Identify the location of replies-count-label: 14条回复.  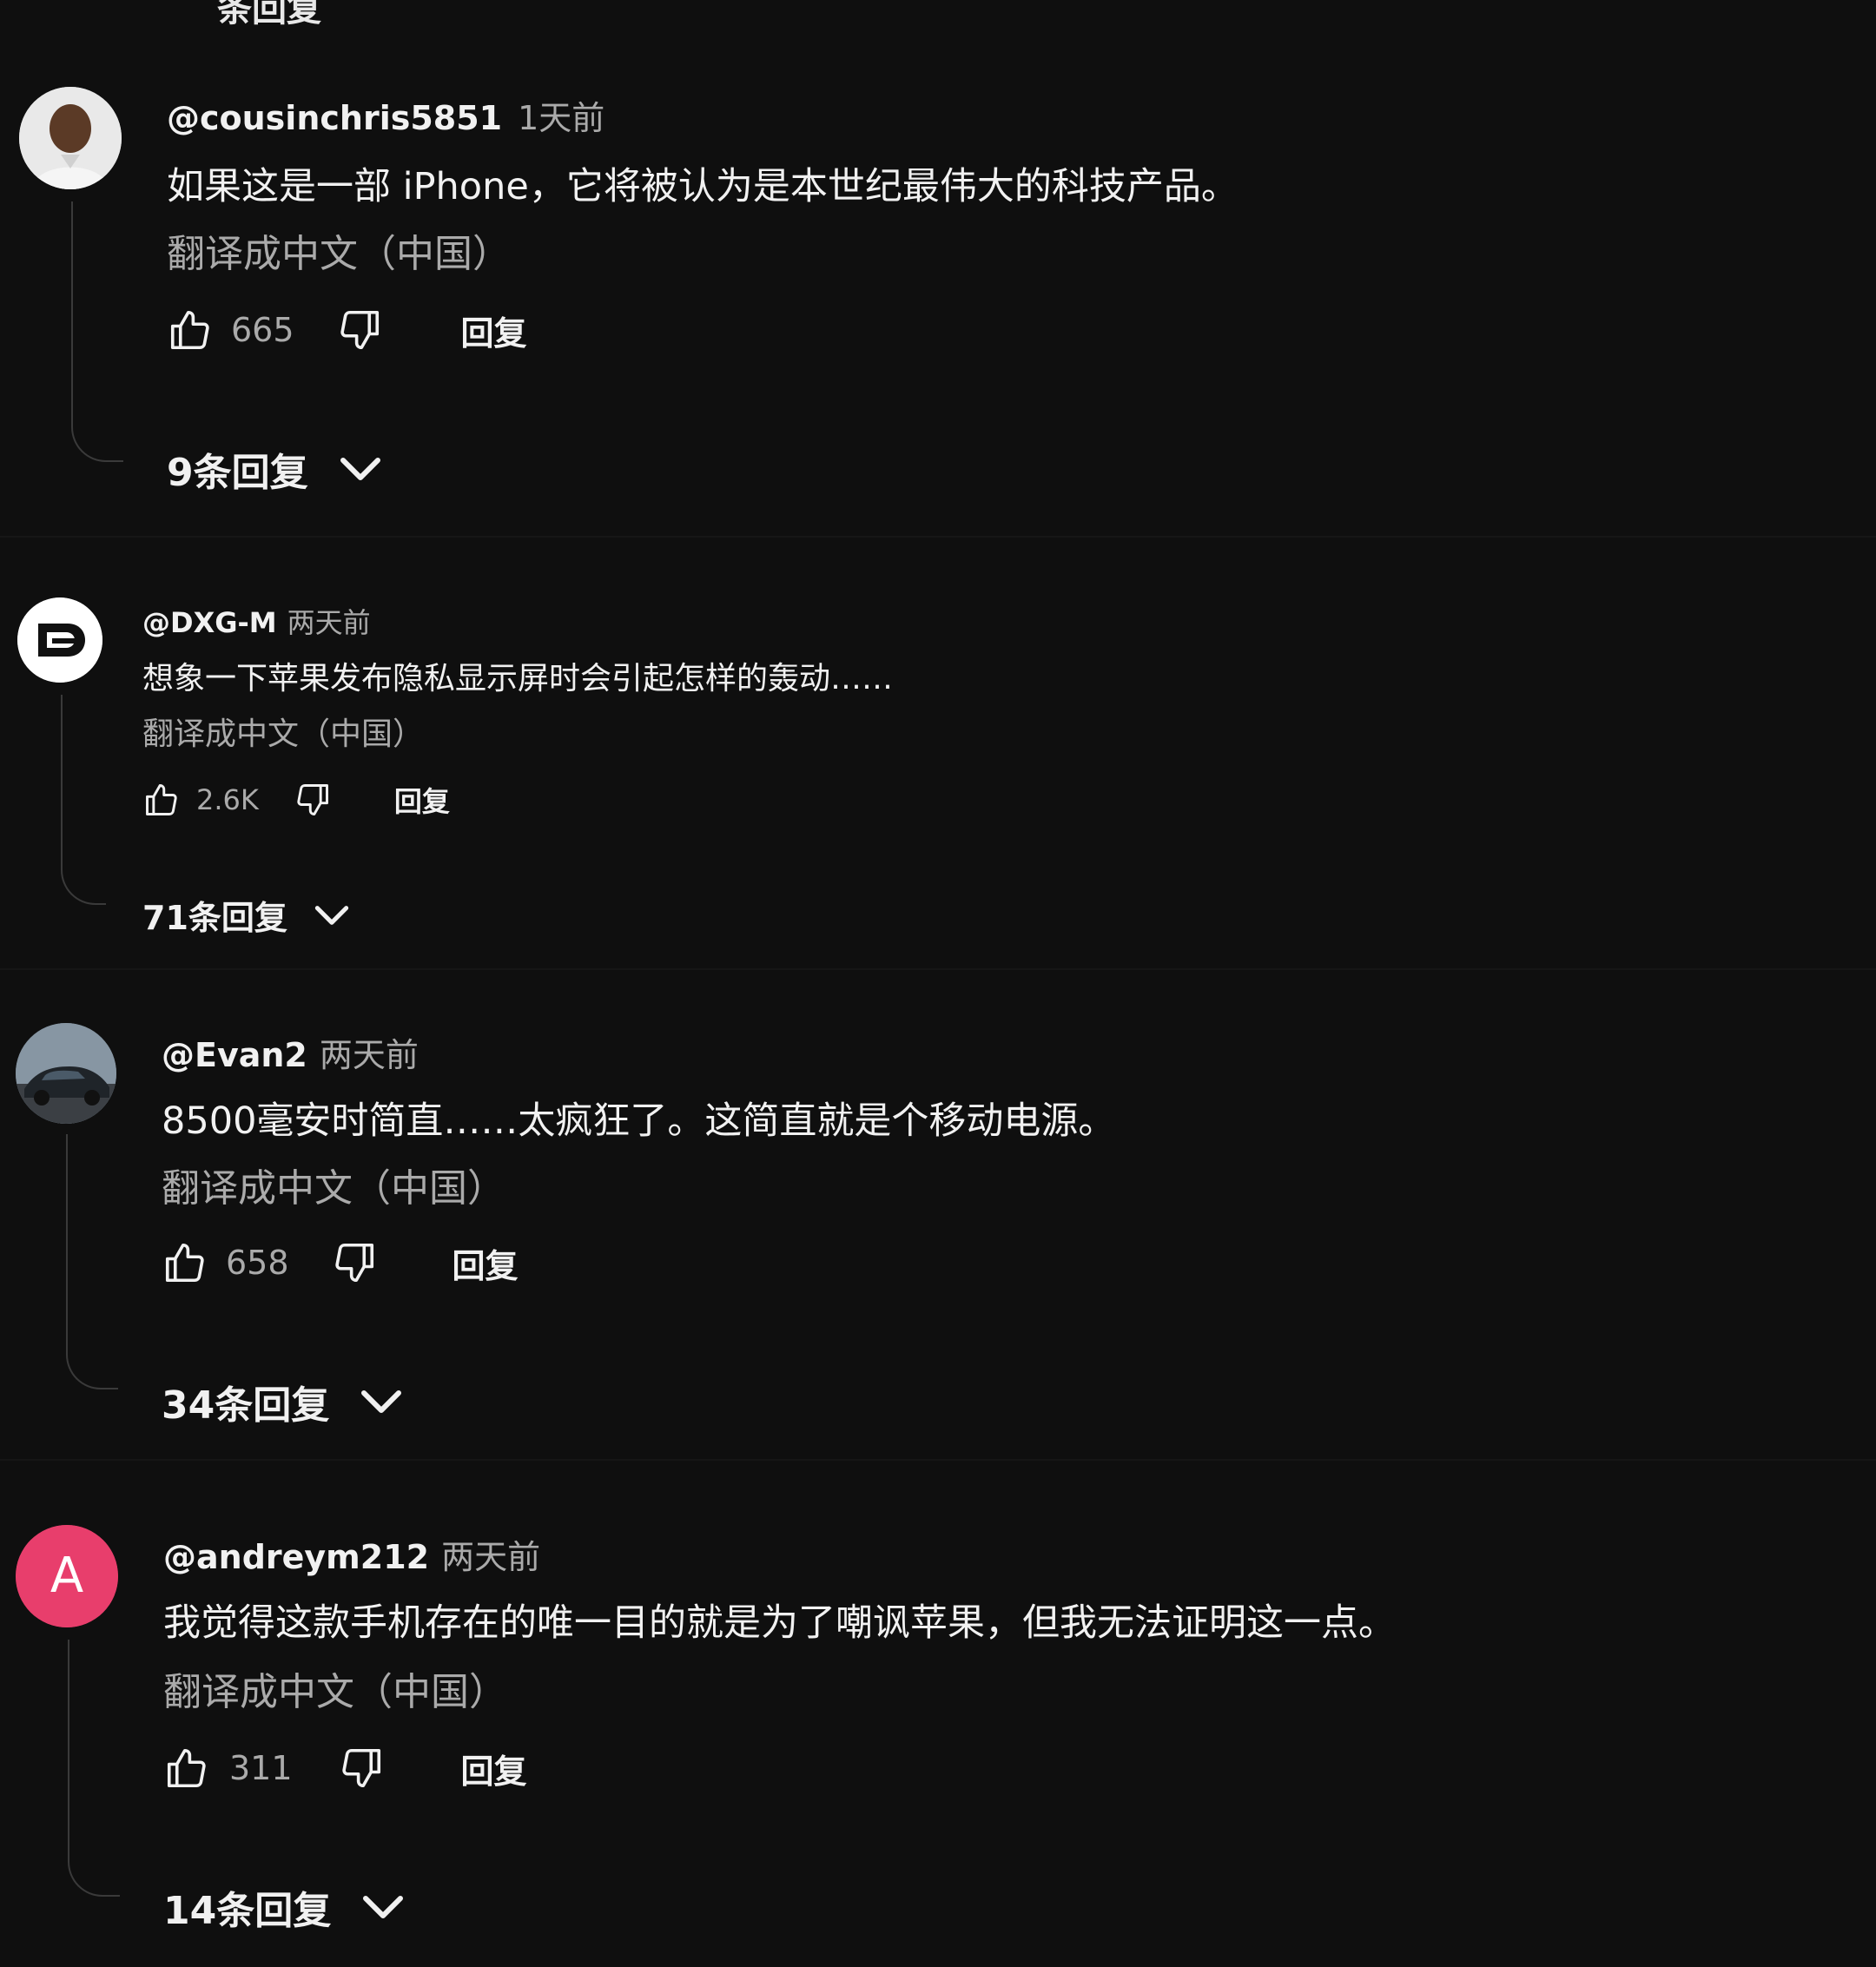
(247, 1911).